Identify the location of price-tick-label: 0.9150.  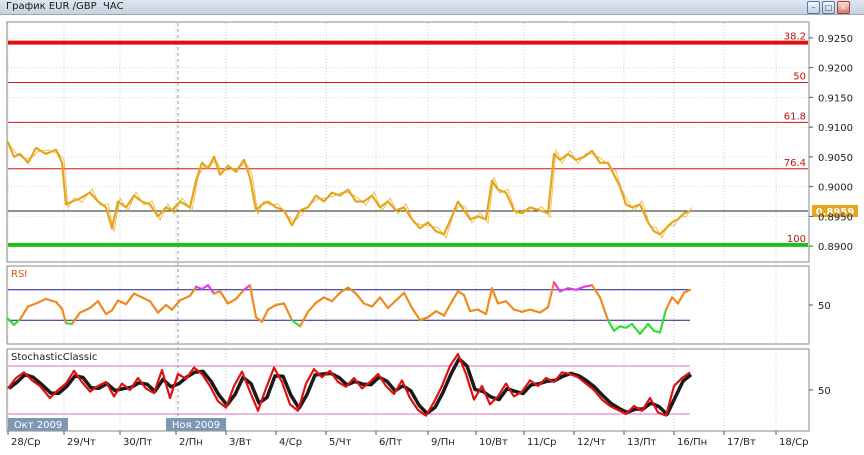
(835, 98).